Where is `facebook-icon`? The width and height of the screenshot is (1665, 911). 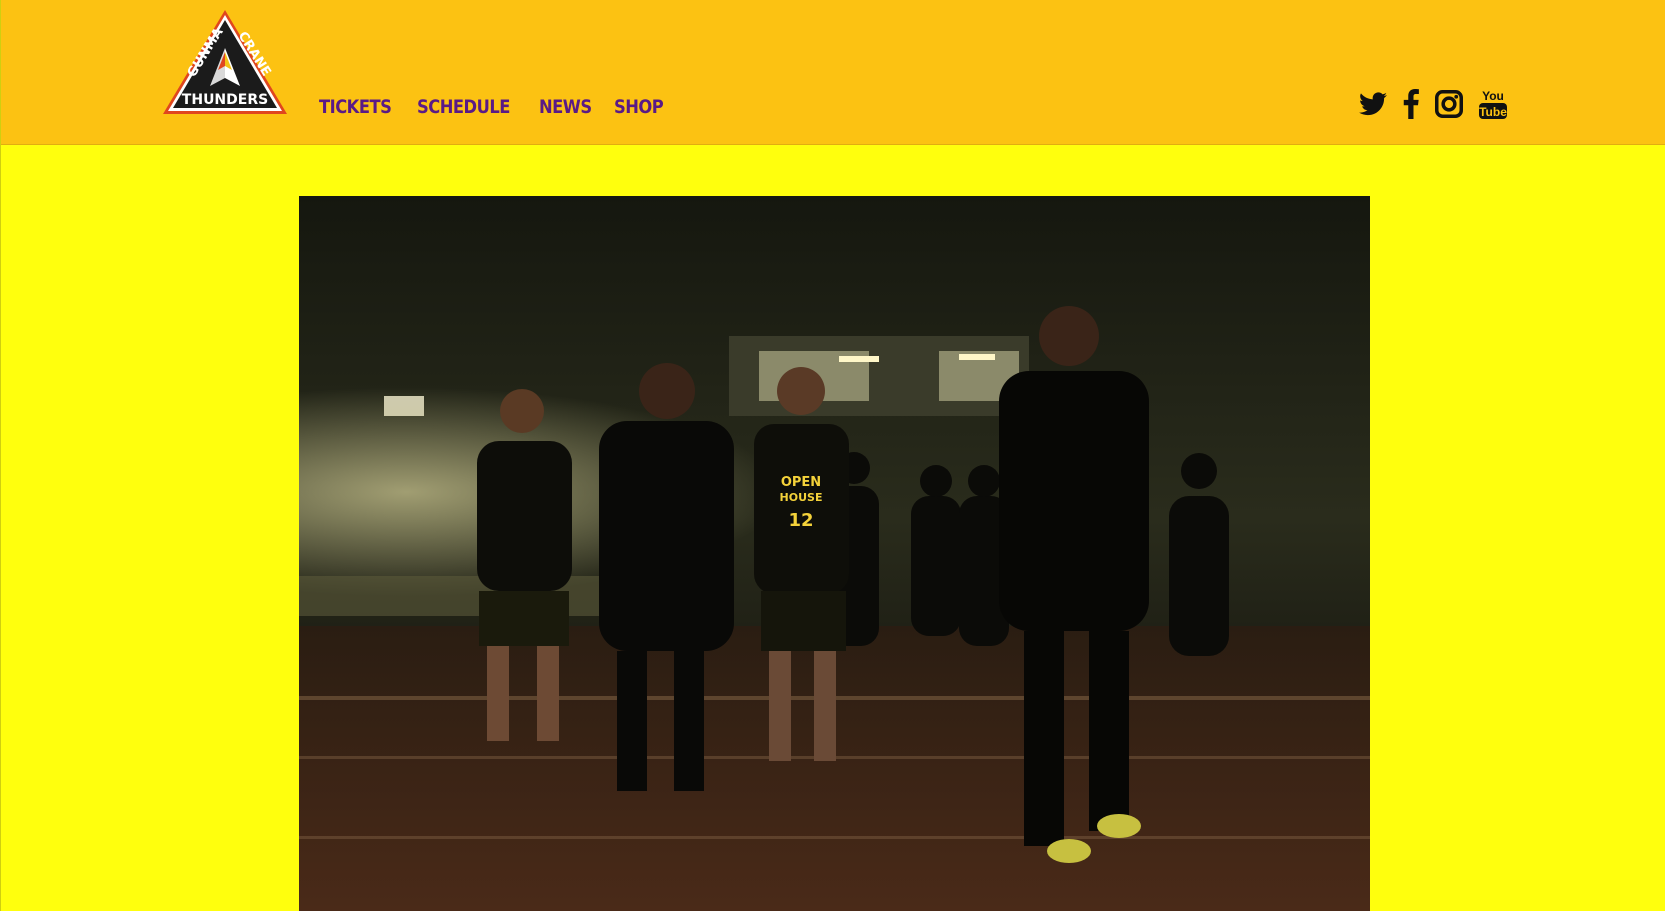 facebook-icon is located at coordinates (1411, 104).